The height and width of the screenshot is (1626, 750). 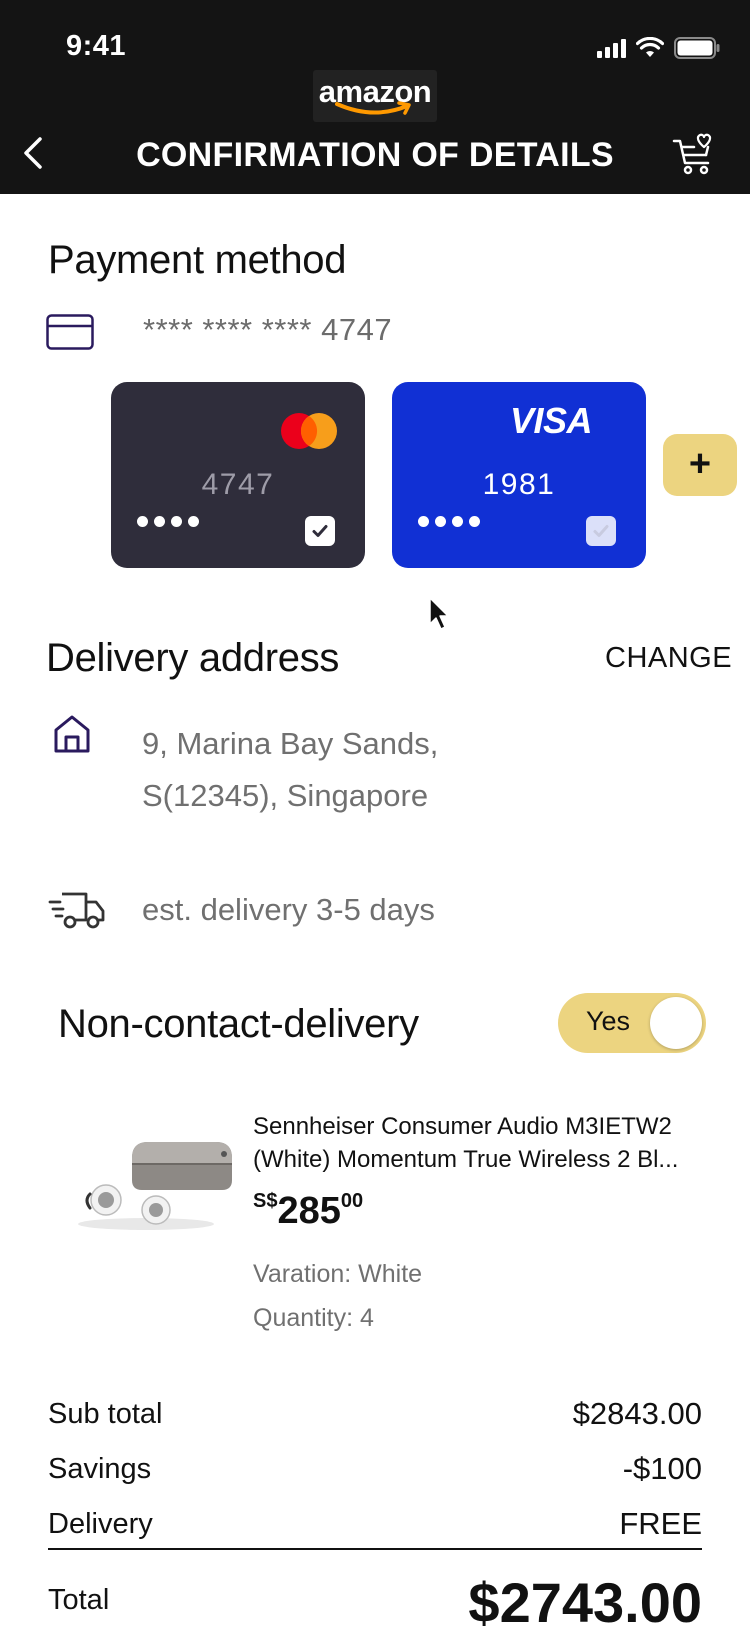 What do you see at coordinates (632, 1023) in the screenshot?
I see `non-contact-delivery-toggle: Yes` at bounding box center [632, 1023].